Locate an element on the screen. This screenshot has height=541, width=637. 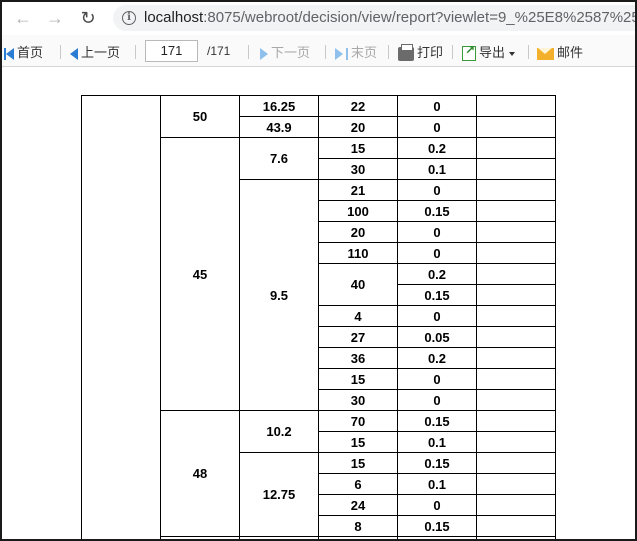
reload-icon: ↻ is located at coordinates (88, 18).